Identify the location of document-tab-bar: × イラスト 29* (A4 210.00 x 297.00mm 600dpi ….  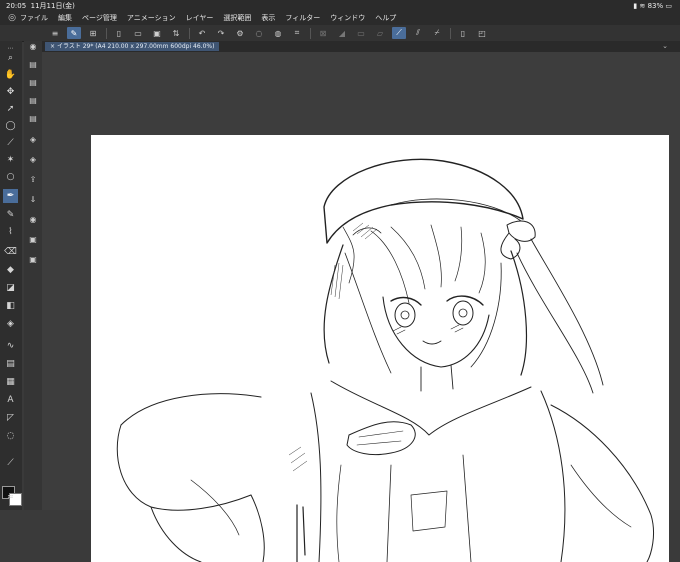
(361, 46).